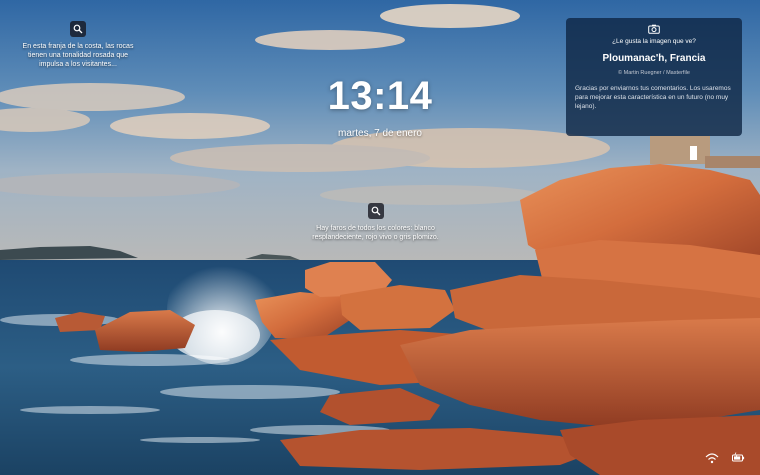  What do you see at coordinates (712, 458) in the screenshot?
I see `network-icon` at bounding box center [712, 458].